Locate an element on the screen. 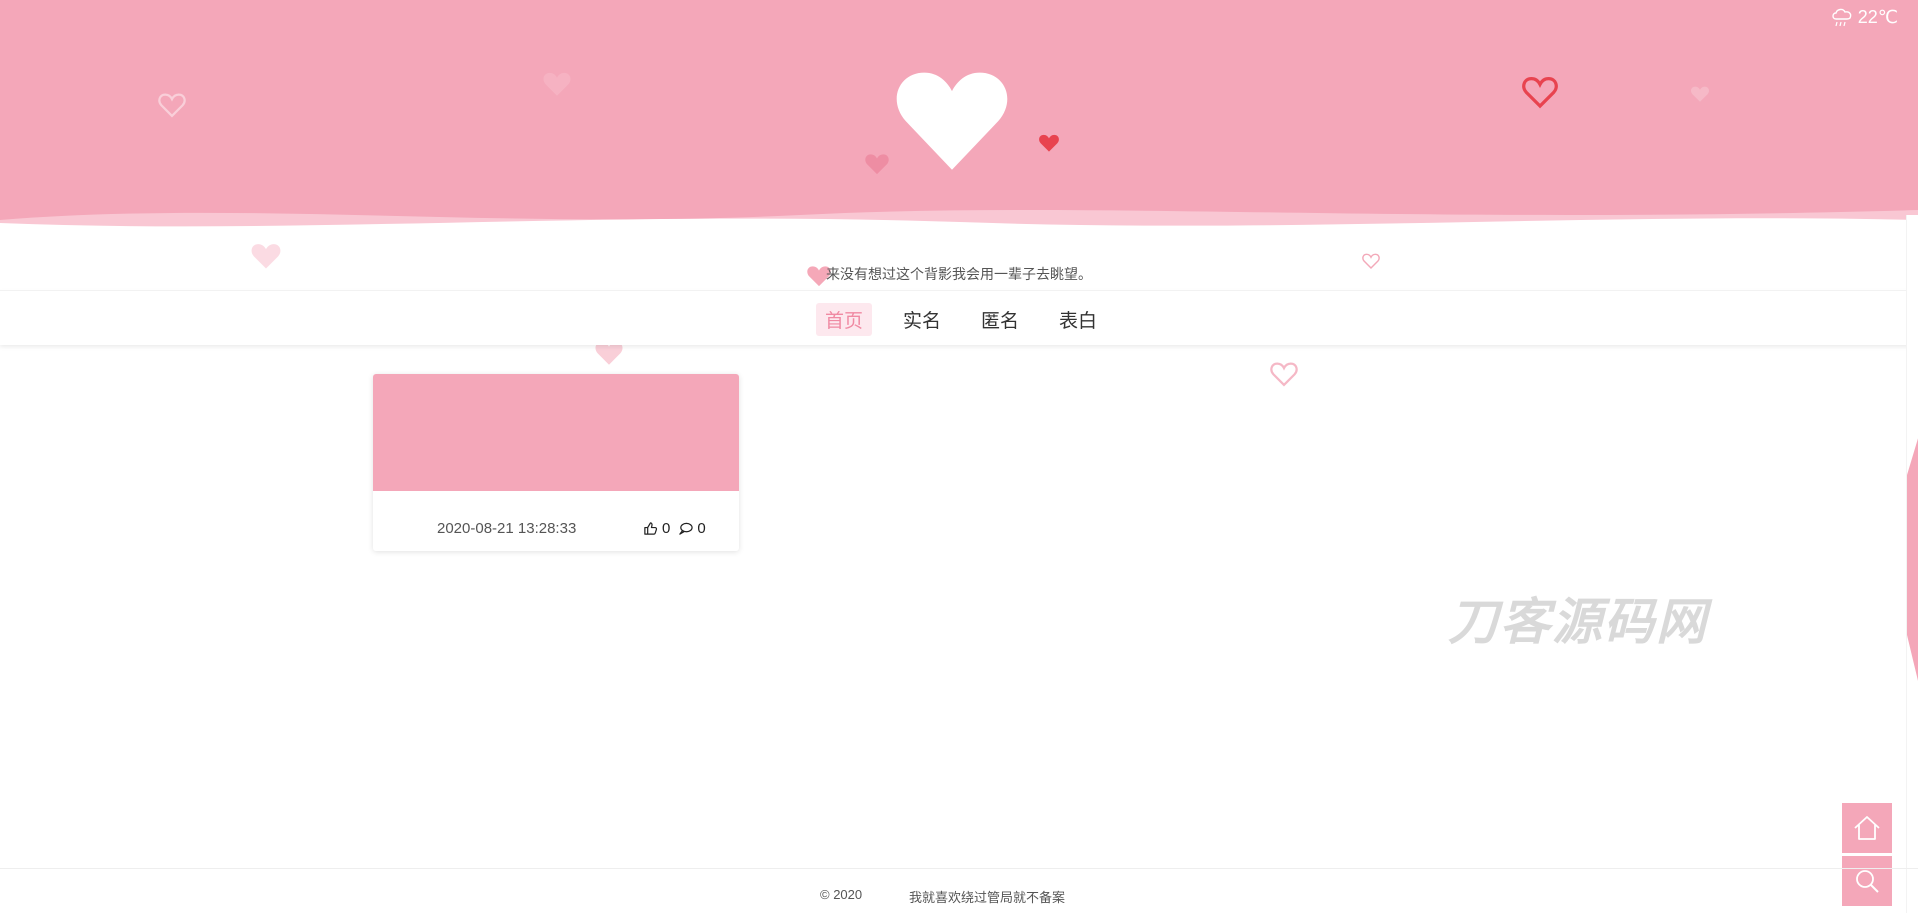 This screenshot has width=1918, height=913. home-button is located at coordinates (1867, 828).